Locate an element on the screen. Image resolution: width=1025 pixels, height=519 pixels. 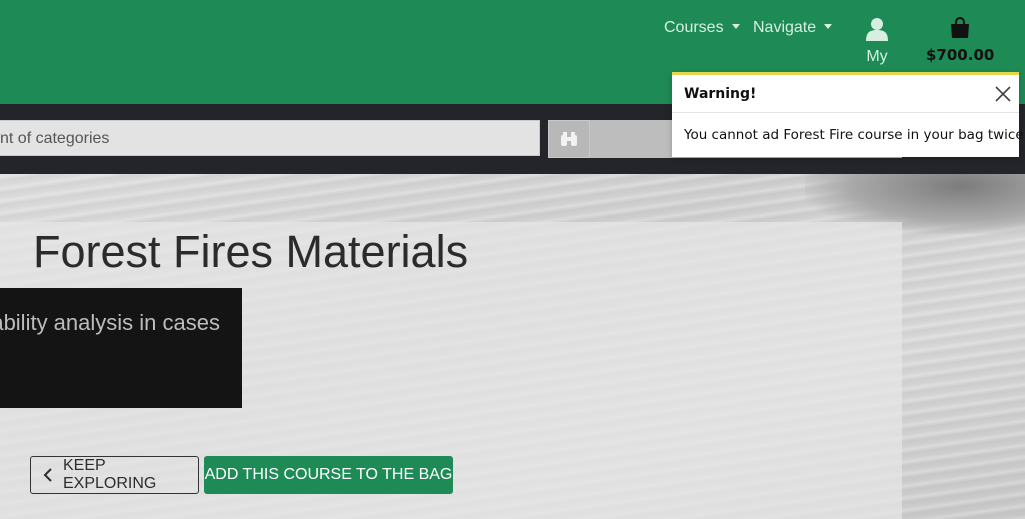
nav-navigate-label: Navigate is located at coordinates (785, 27).